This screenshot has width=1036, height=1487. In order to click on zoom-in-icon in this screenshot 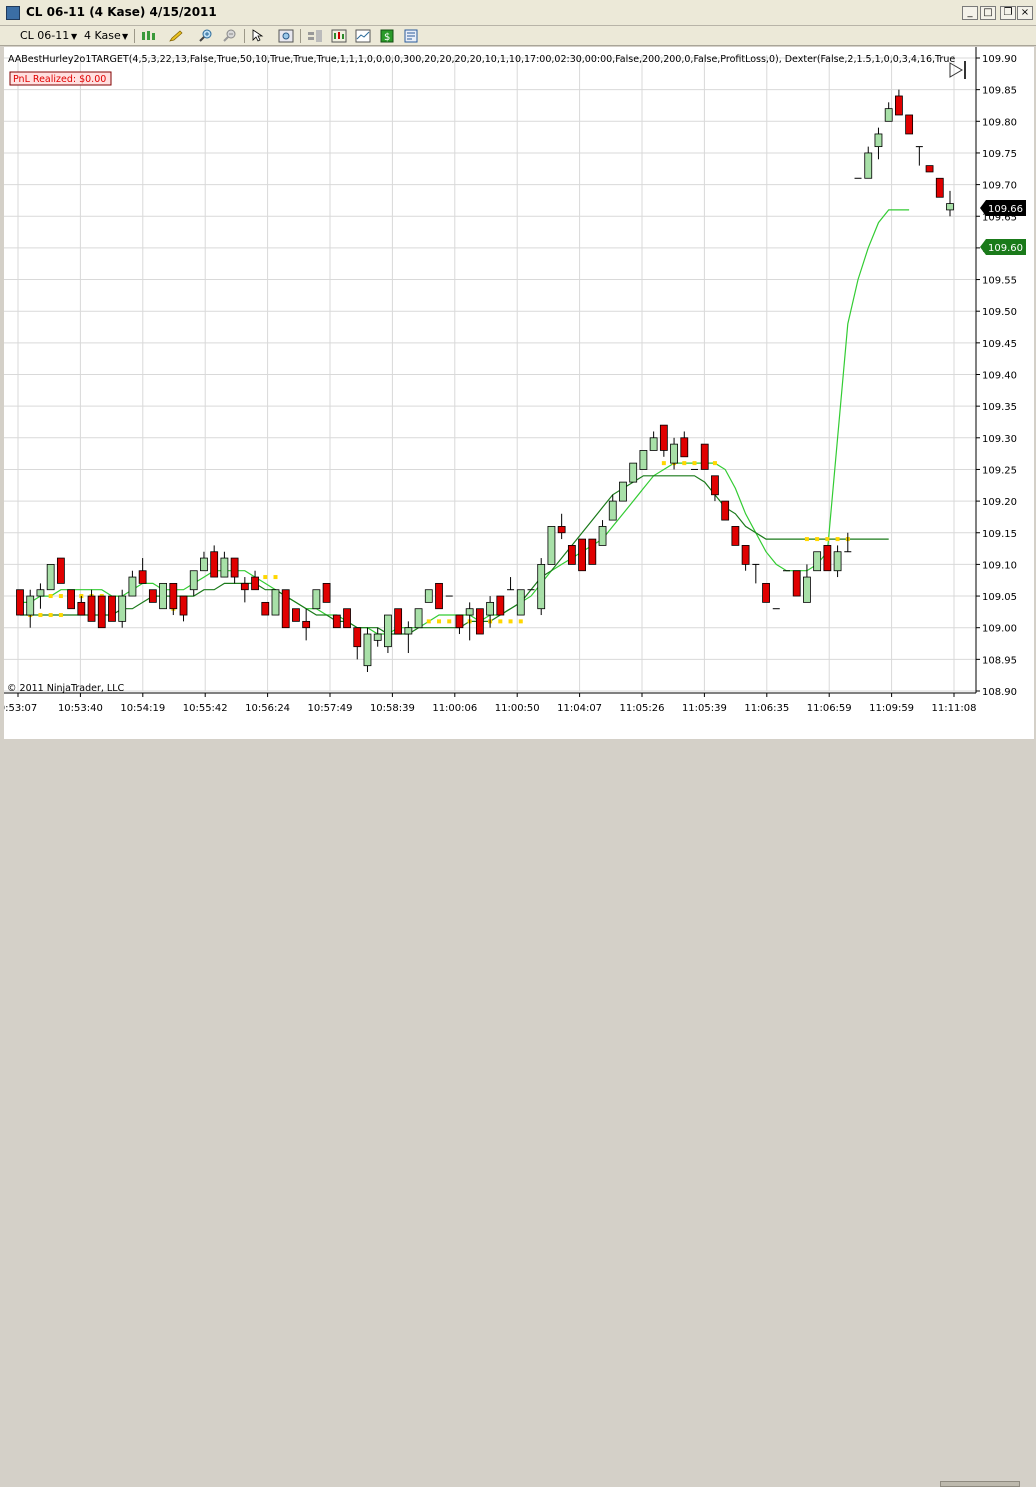, I will do `click(206, 36)`.